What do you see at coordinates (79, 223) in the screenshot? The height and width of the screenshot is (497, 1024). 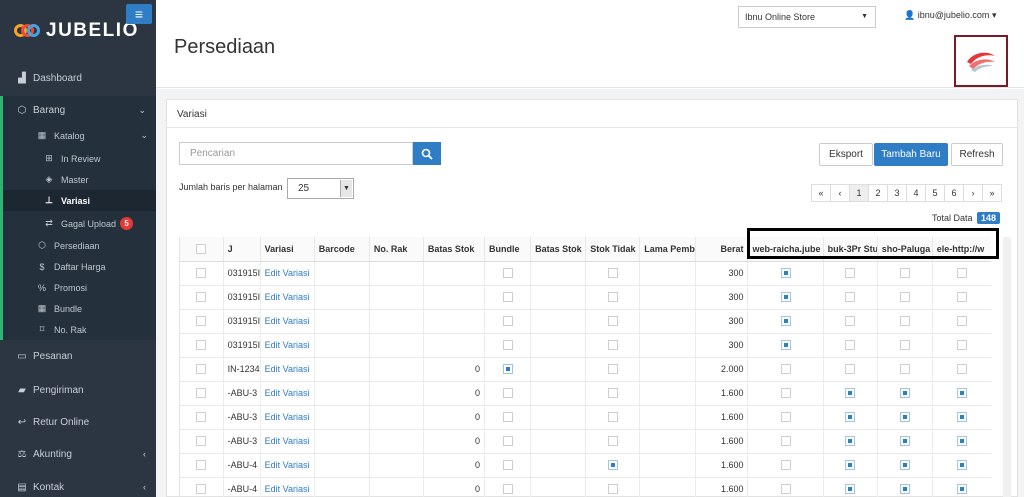 I see `sidebar-item-gagal-upload: ⇄ Gagal Upload 5` at bounding box center [79, 223].